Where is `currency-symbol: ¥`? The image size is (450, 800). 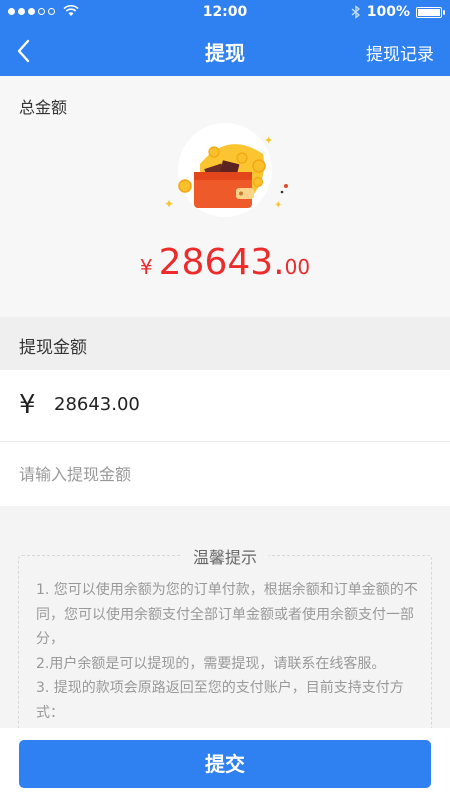
currency-symbol: ¥ is located at coordinates (146, 267).